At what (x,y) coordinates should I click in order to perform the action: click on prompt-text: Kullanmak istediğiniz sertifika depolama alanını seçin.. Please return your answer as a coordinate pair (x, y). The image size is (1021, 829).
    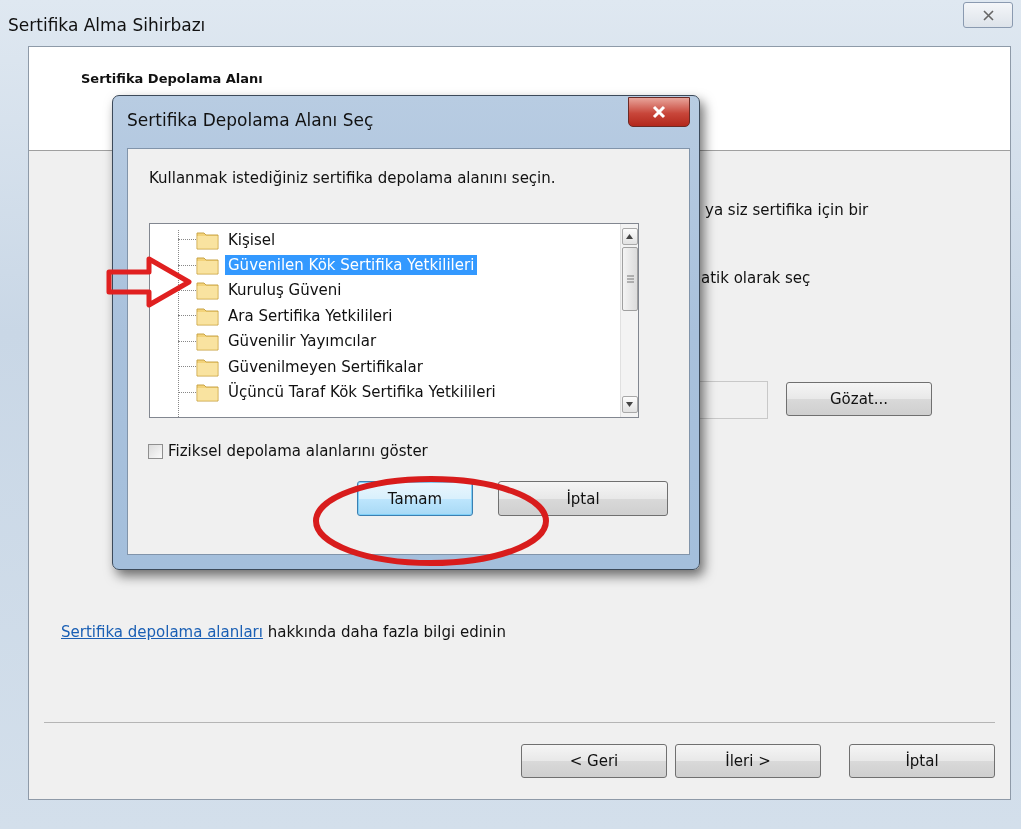
    Looking at the image, I should click on (353, 178).